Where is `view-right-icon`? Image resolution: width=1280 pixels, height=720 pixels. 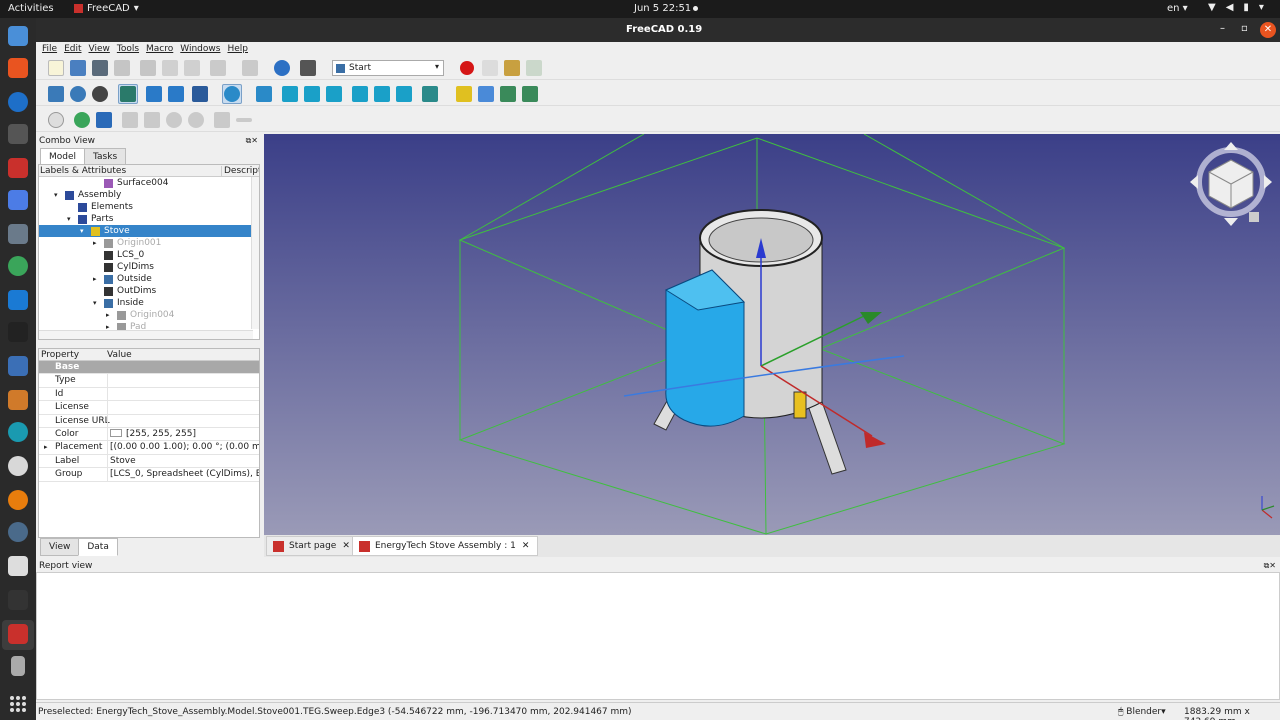
view-right-icon is located at coordinates (312, 94).